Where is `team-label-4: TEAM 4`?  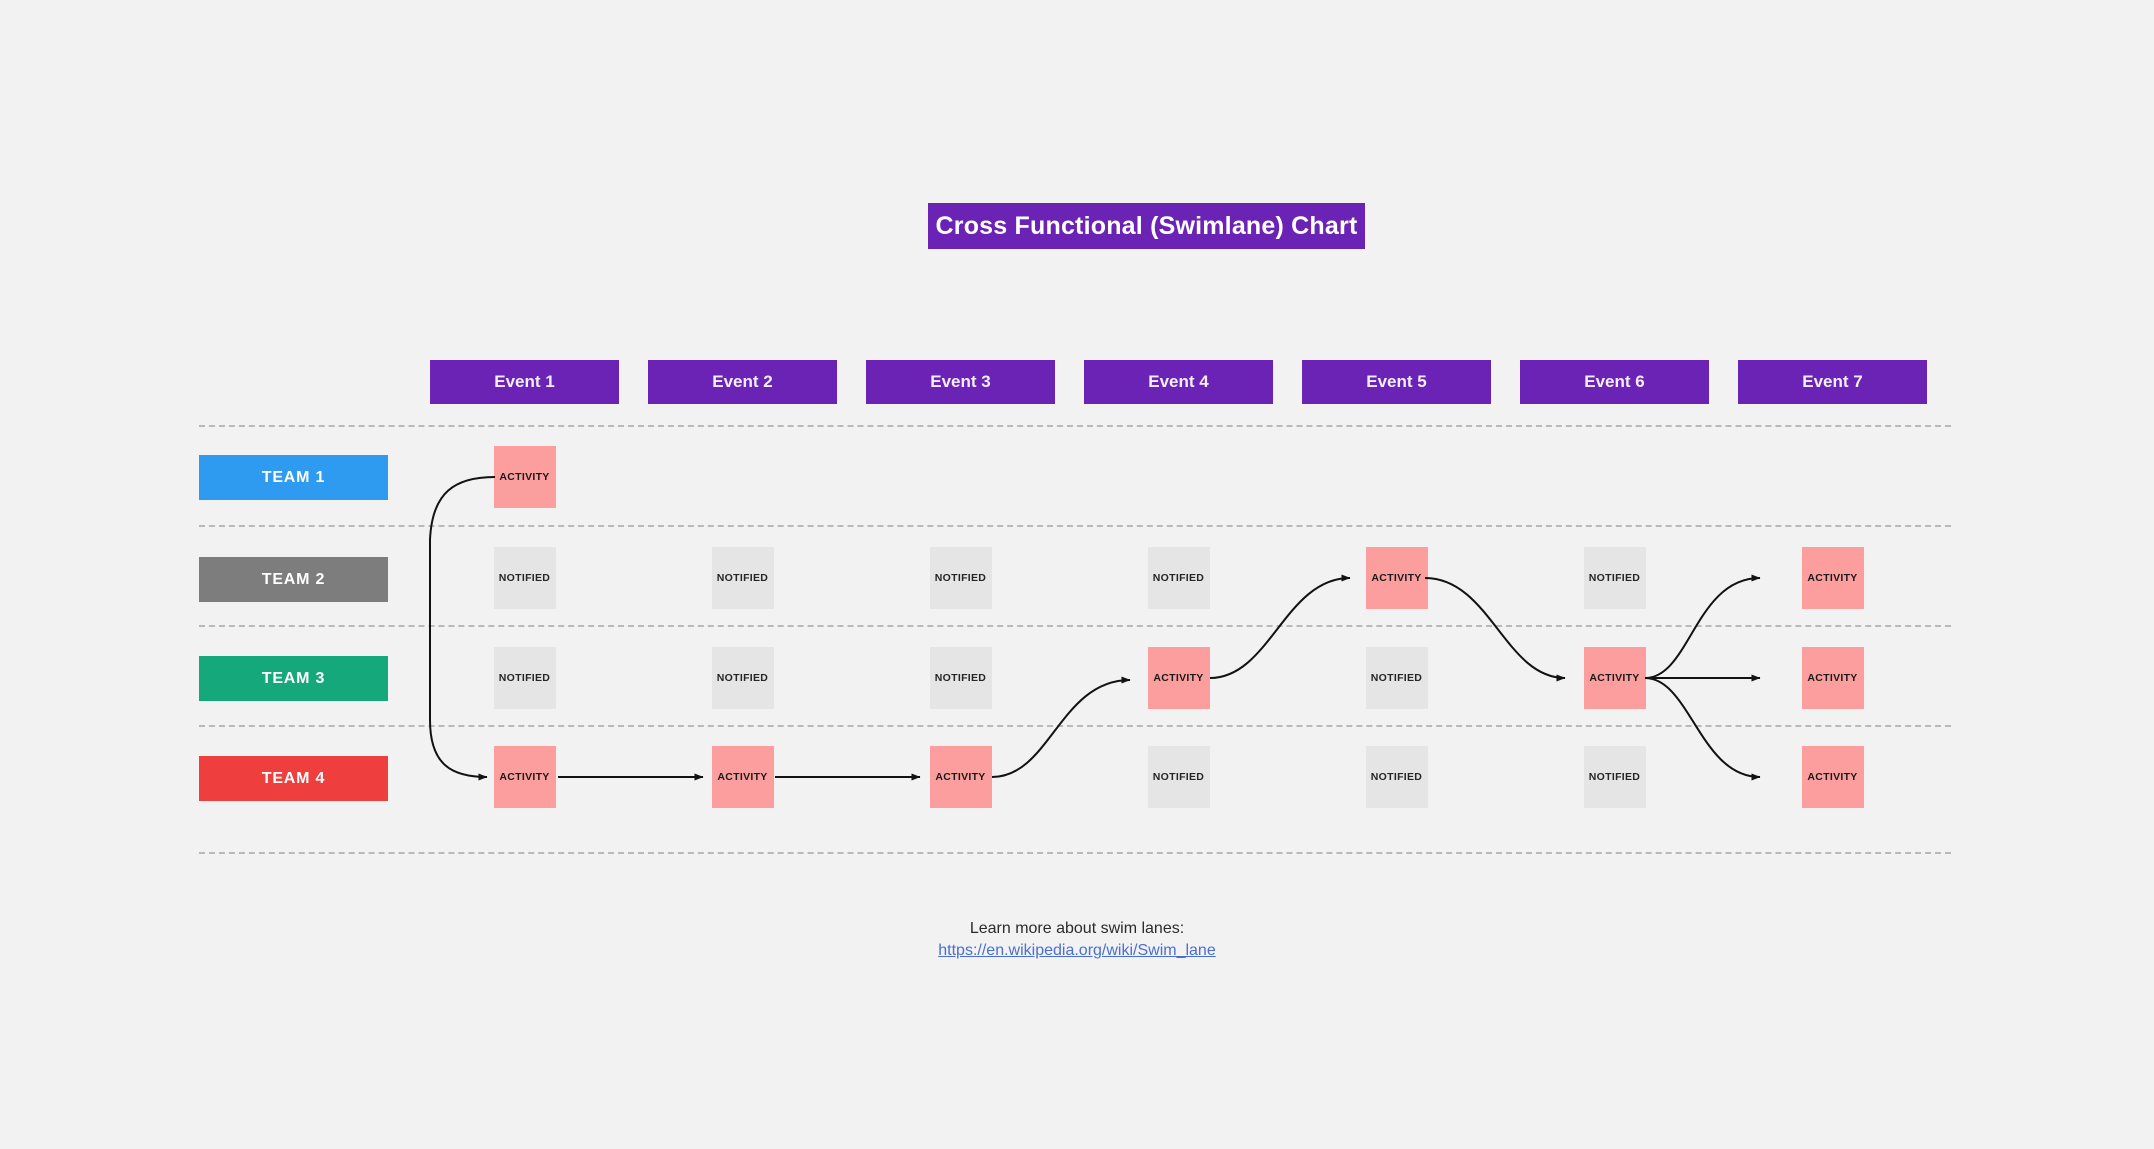
team-label-4: TEAM 4 is located at coordinates (293, 778).